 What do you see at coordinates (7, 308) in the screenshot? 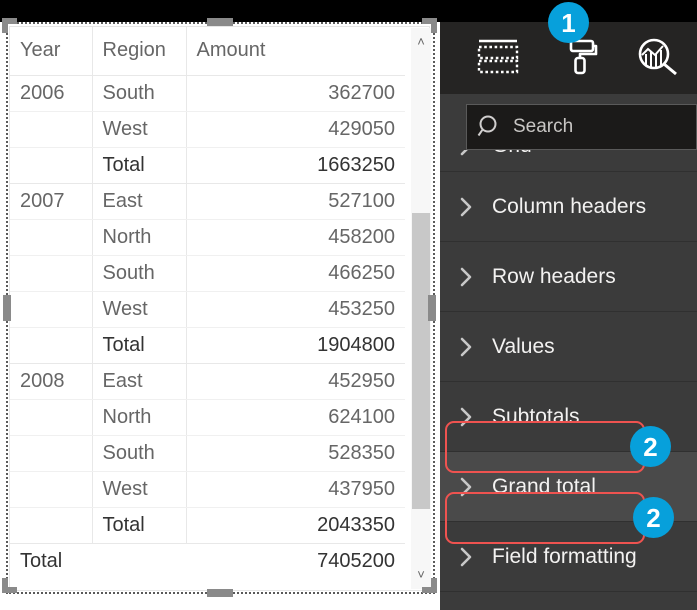
I see `resize-handle-left-middle` at bounding box center [7, 308].